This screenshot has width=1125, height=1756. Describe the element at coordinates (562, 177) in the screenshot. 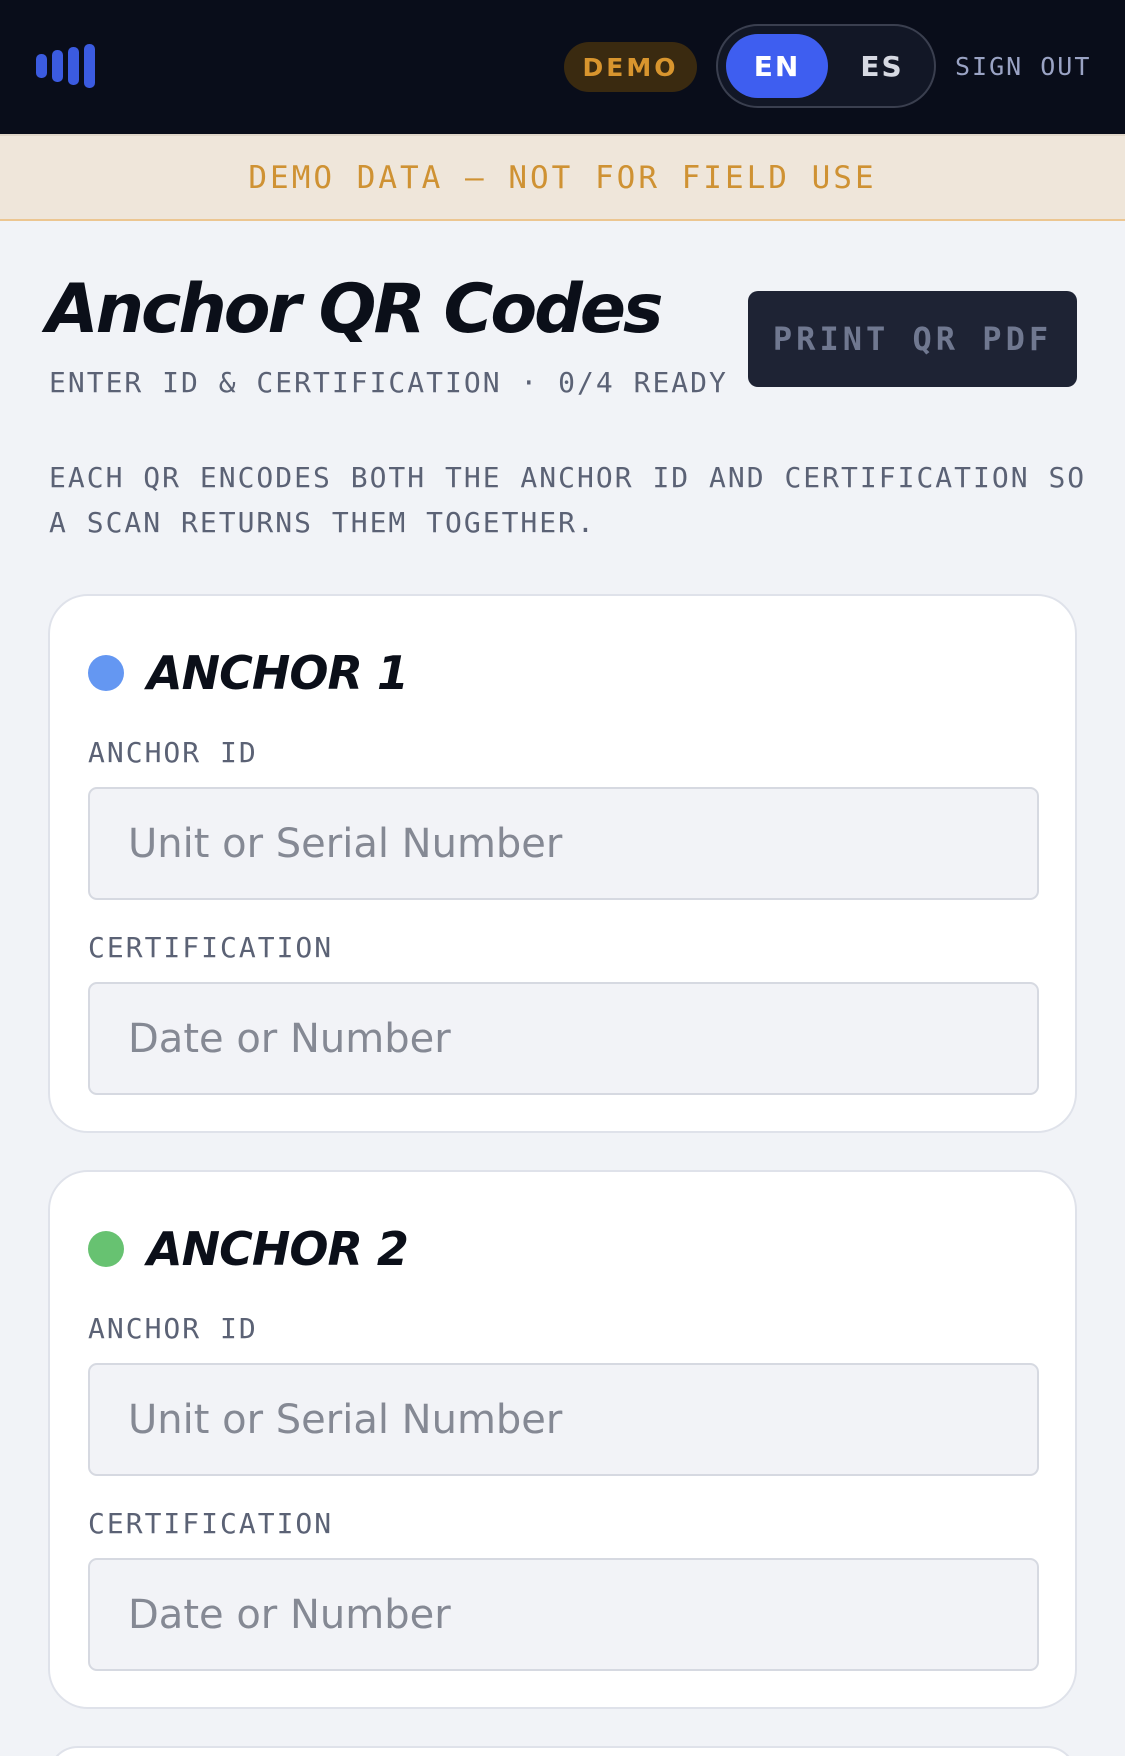

I see `demo-data-banner: DEMO DATA — NOT FOR FIELD USE` at that location.